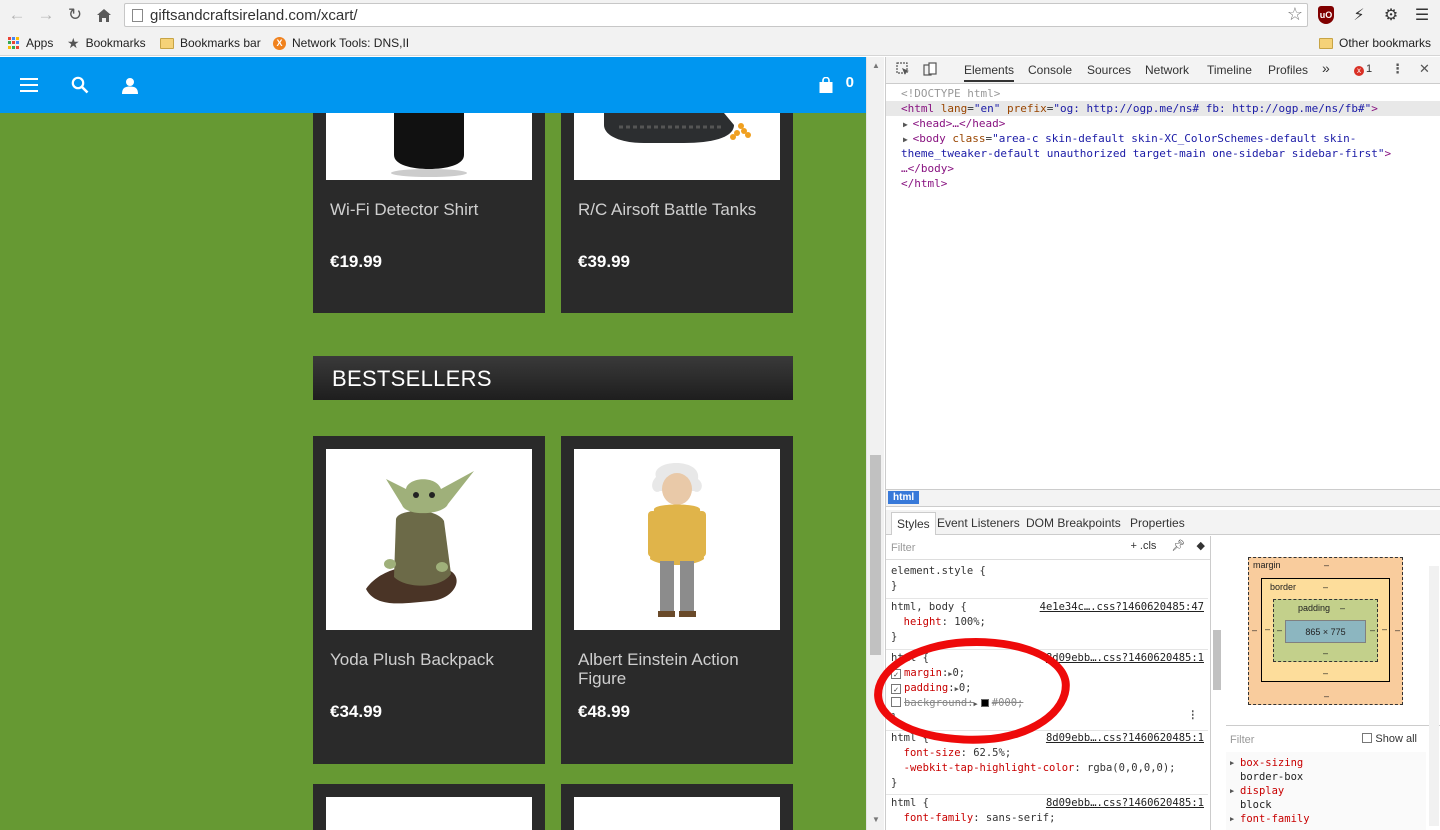 The height and width of the screenshot is (830, 1440). What do you see at coordinates (1397, 69) in the screenshot?
I see `devtools-menu-icon: ⋮` at bounding box center [1397, 69].